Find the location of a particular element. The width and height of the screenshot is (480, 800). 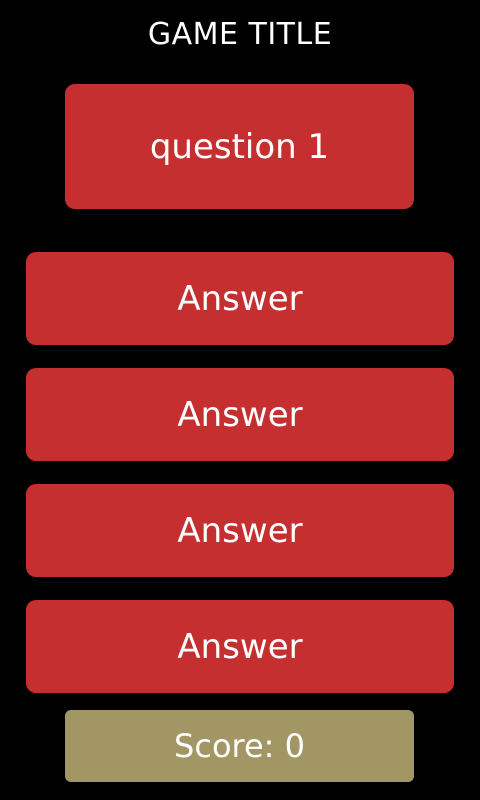

answer-button-4: Answer is located at coordinates (240, 646).